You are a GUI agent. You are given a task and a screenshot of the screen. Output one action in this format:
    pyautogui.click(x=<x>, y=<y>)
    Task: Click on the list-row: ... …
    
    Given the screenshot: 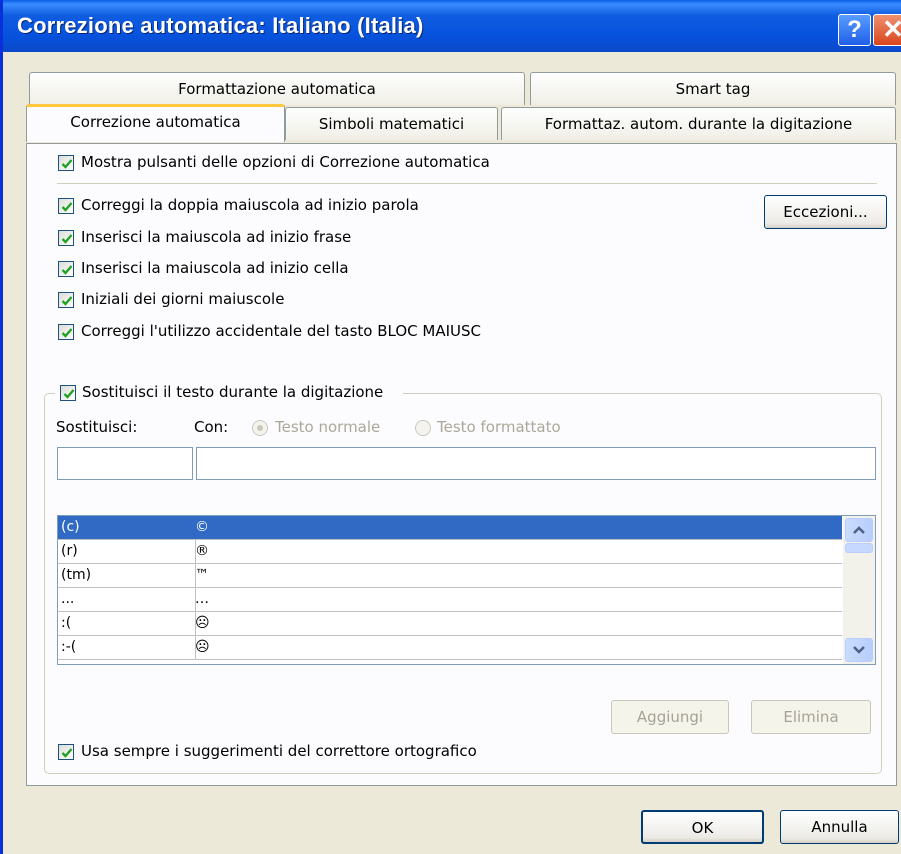 What is the action you would take?
    pyautogui.click(x=450, y=600)
    